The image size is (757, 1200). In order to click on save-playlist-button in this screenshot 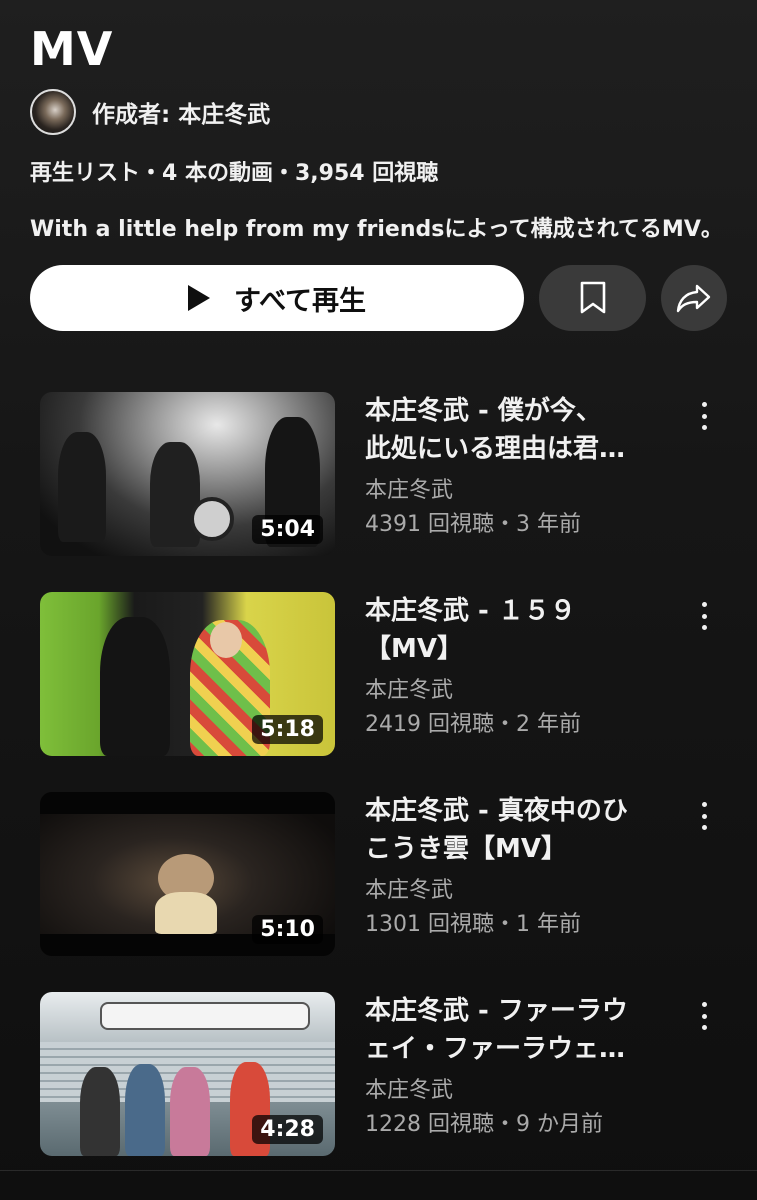, I will do `click(592, 298)`.